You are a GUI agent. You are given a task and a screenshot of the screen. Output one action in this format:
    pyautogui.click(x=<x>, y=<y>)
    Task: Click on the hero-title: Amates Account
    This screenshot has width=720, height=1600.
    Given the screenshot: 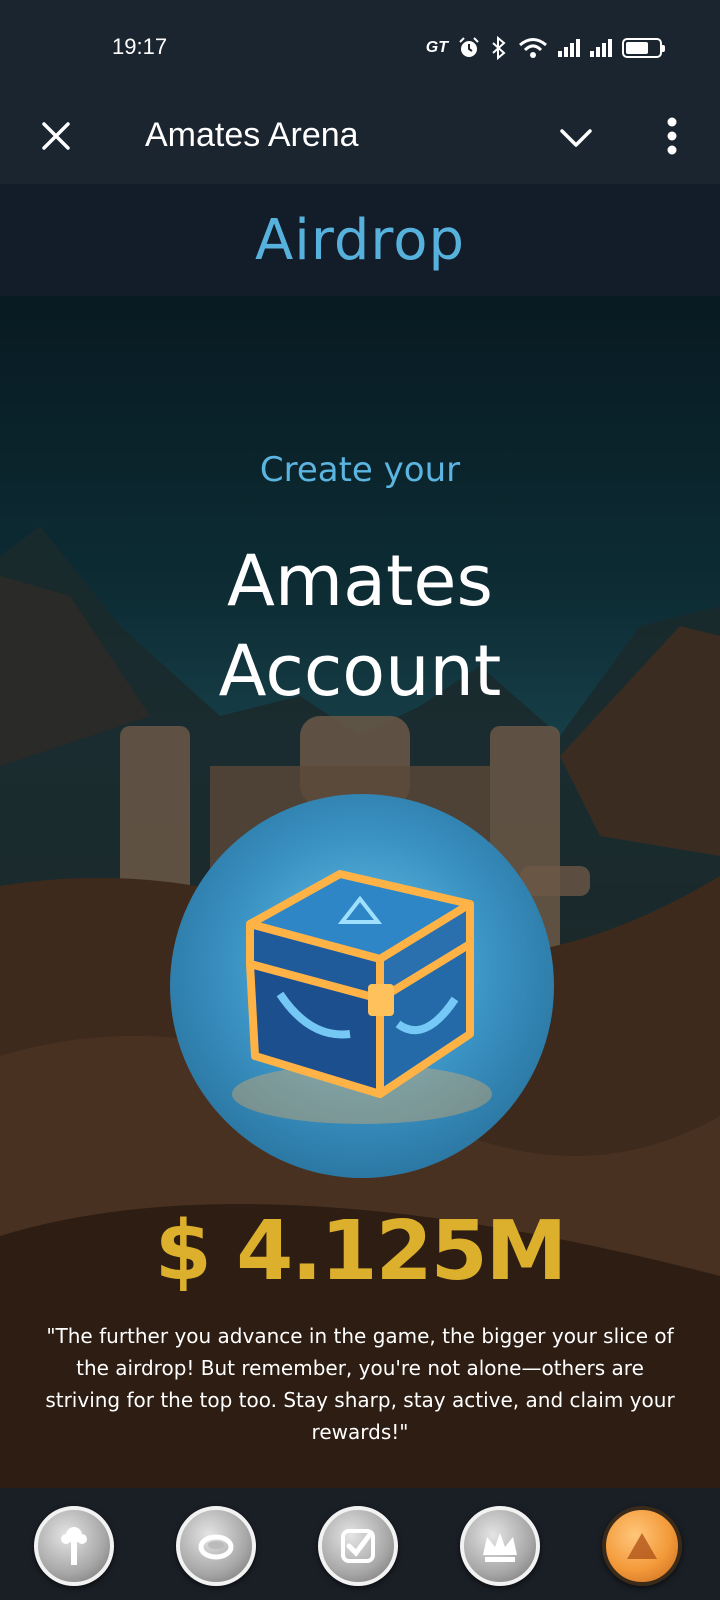 What is the action you would take?
    pyautogui.click(x=360, y=626)
    